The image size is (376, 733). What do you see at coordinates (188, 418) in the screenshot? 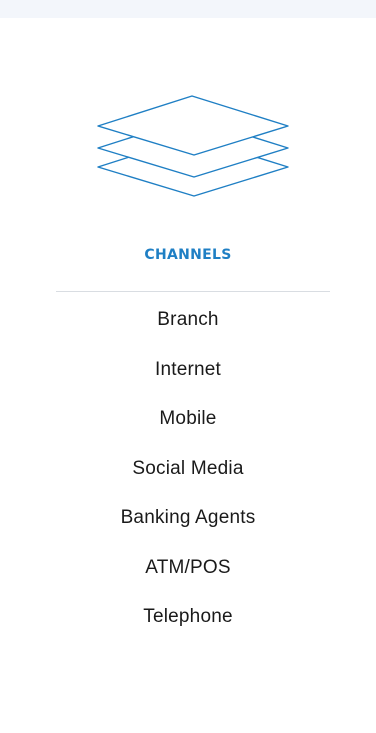
I see `channel-item-mobile: Mobile` at bounding box center [188, 418].